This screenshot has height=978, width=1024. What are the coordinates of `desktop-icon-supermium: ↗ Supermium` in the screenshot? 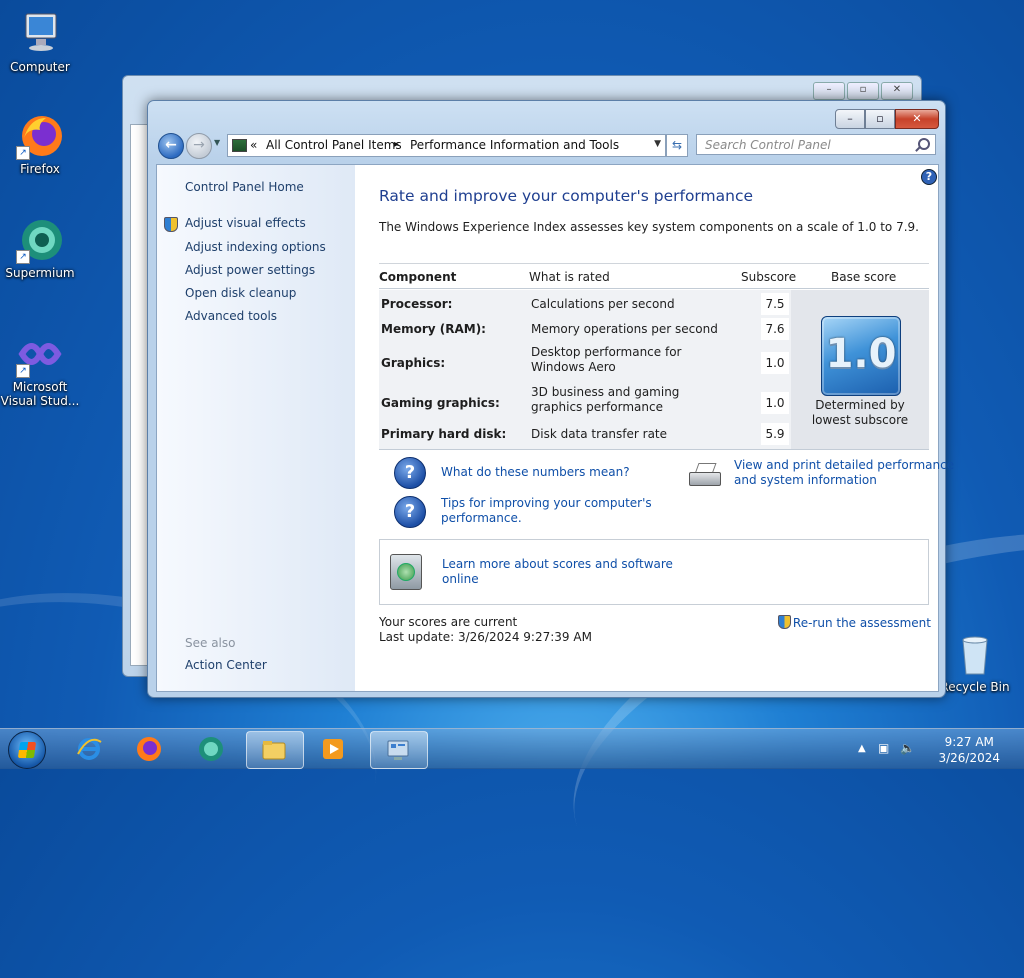 It's located at (40, 248).